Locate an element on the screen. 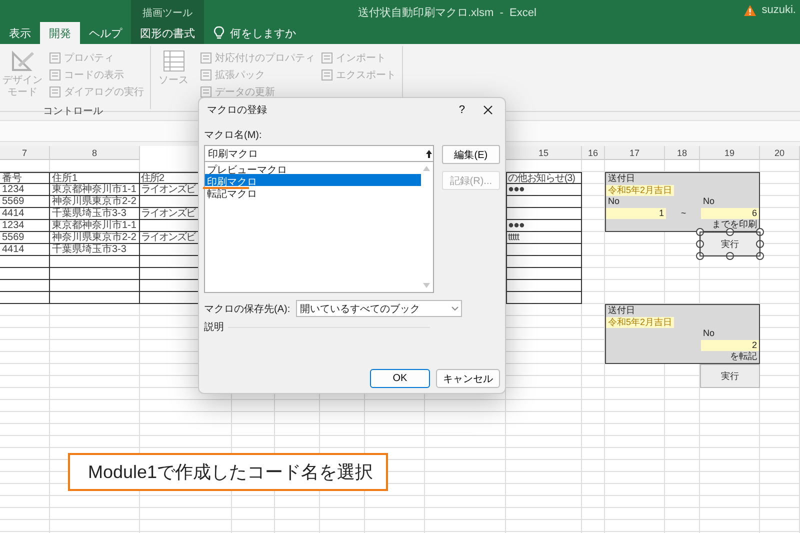 The height and width of the screenshot is (533, 800). column-header: 8 is located at coordinates (95, 153).